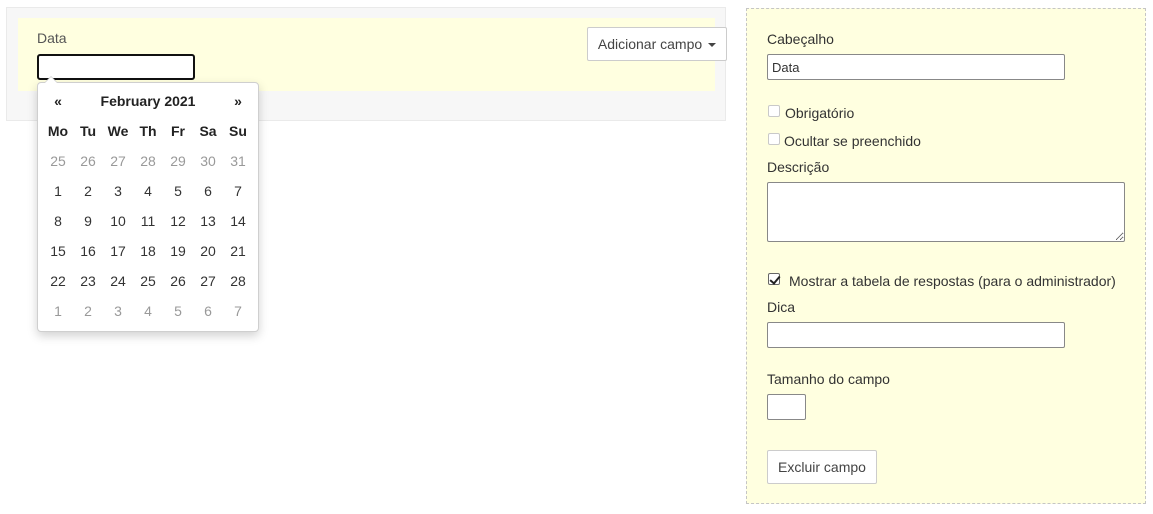 This screenshot has height=514, width=1153. Describe the element at coordinates (774, 111) in the screenshot. I see `required-checkbox` at that location.